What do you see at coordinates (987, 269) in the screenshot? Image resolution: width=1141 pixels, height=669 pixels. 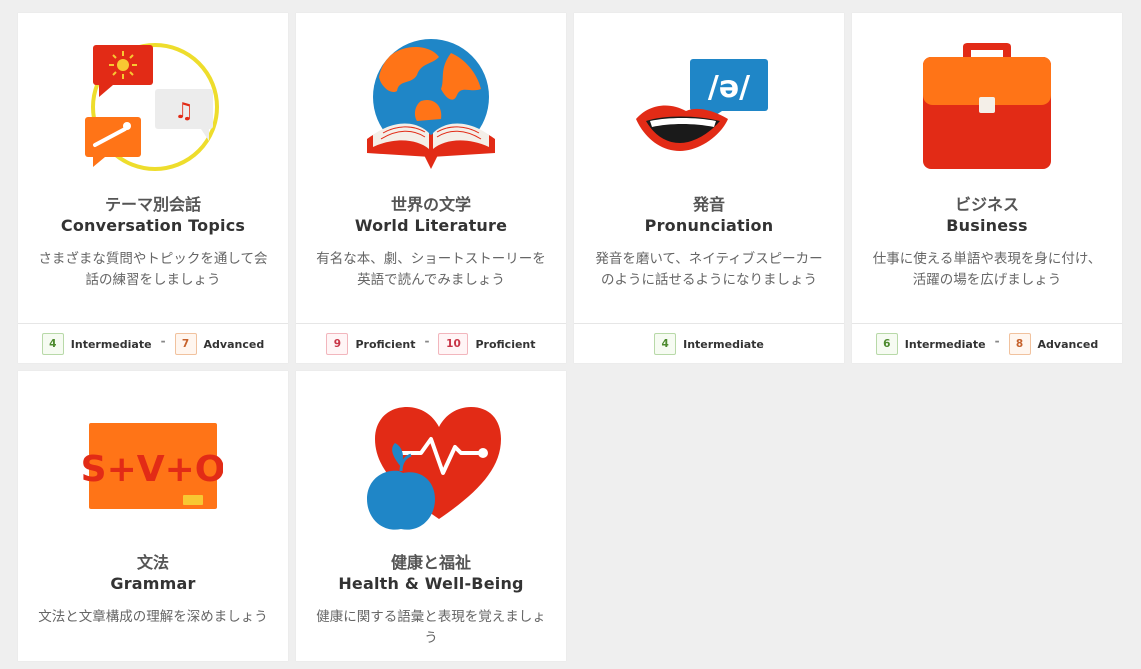 I see `card-description: 仕事に使える単語や表現を身に付け、活躍の場を広げましょう` at bounding box center [987, 269].